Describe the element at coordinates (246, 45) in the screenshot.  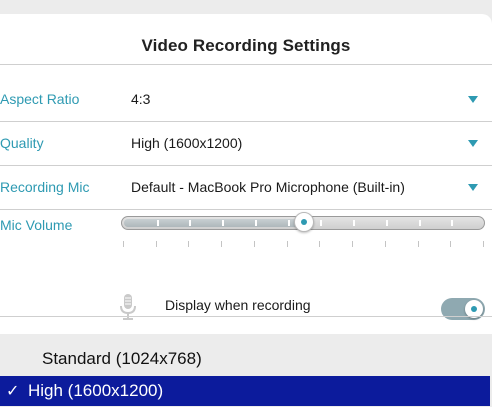
I see `dialog-title: Video Recording Settings` at that location.